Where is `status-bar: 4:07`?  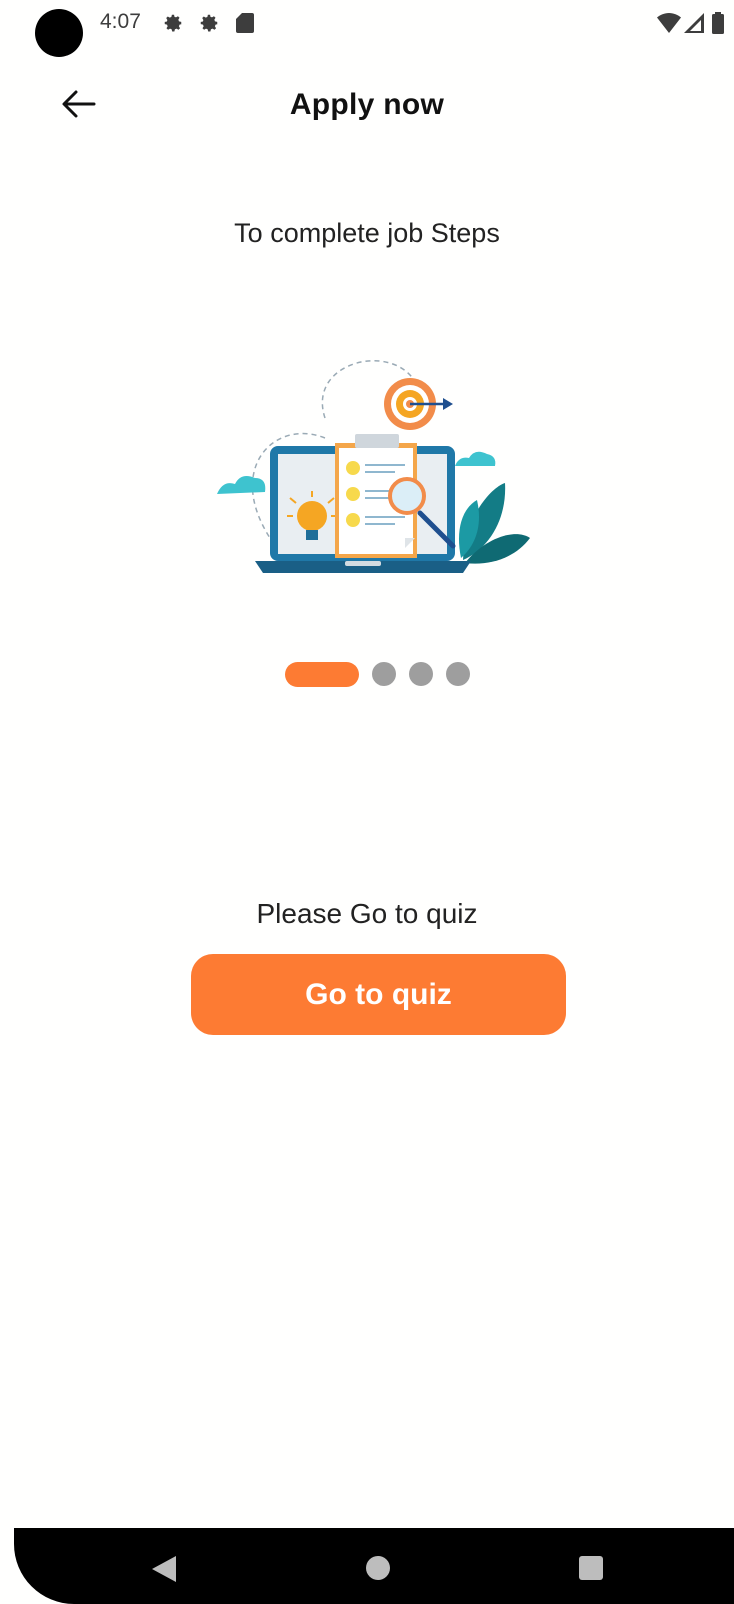
status-bar: 4:07 is located at coordinates (367, 30).